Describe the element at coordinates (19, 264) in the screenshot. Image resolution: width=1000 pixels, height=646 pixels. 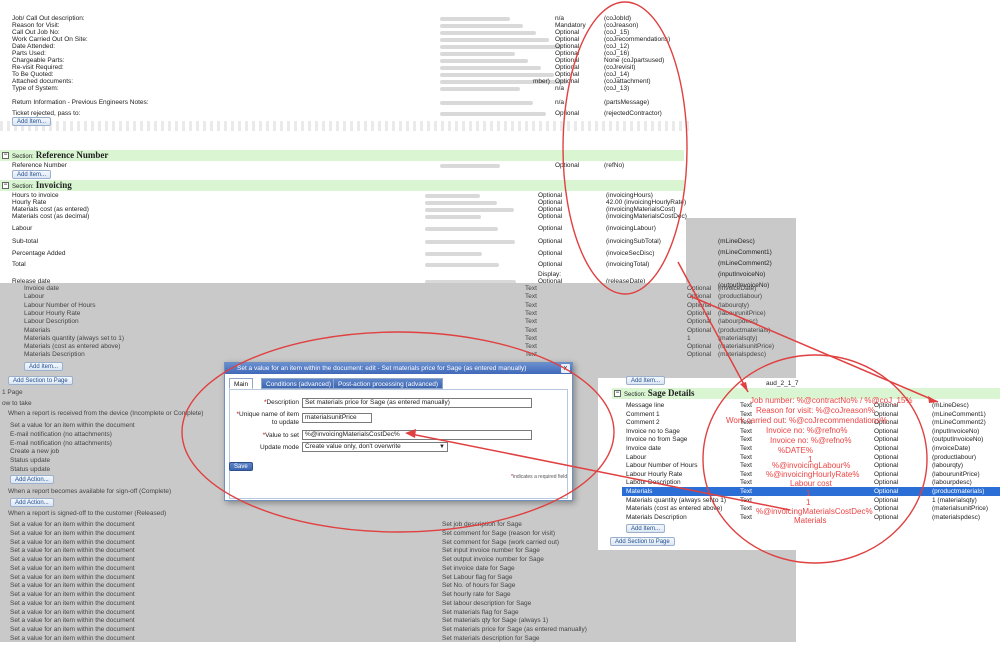
I see `table-row-label: Total` at that location.